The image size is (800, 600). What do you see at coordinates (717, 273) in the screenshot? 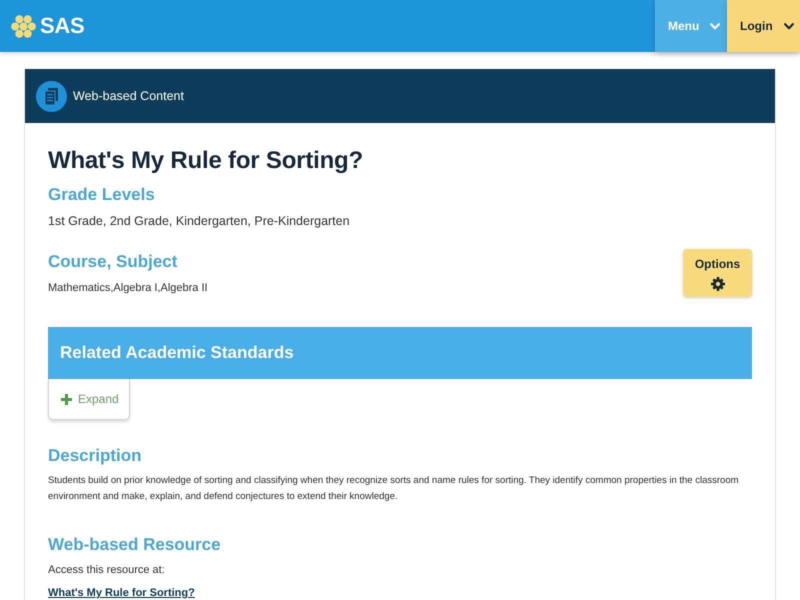
I see `options-button: Options` at bounding box center [717, 273].